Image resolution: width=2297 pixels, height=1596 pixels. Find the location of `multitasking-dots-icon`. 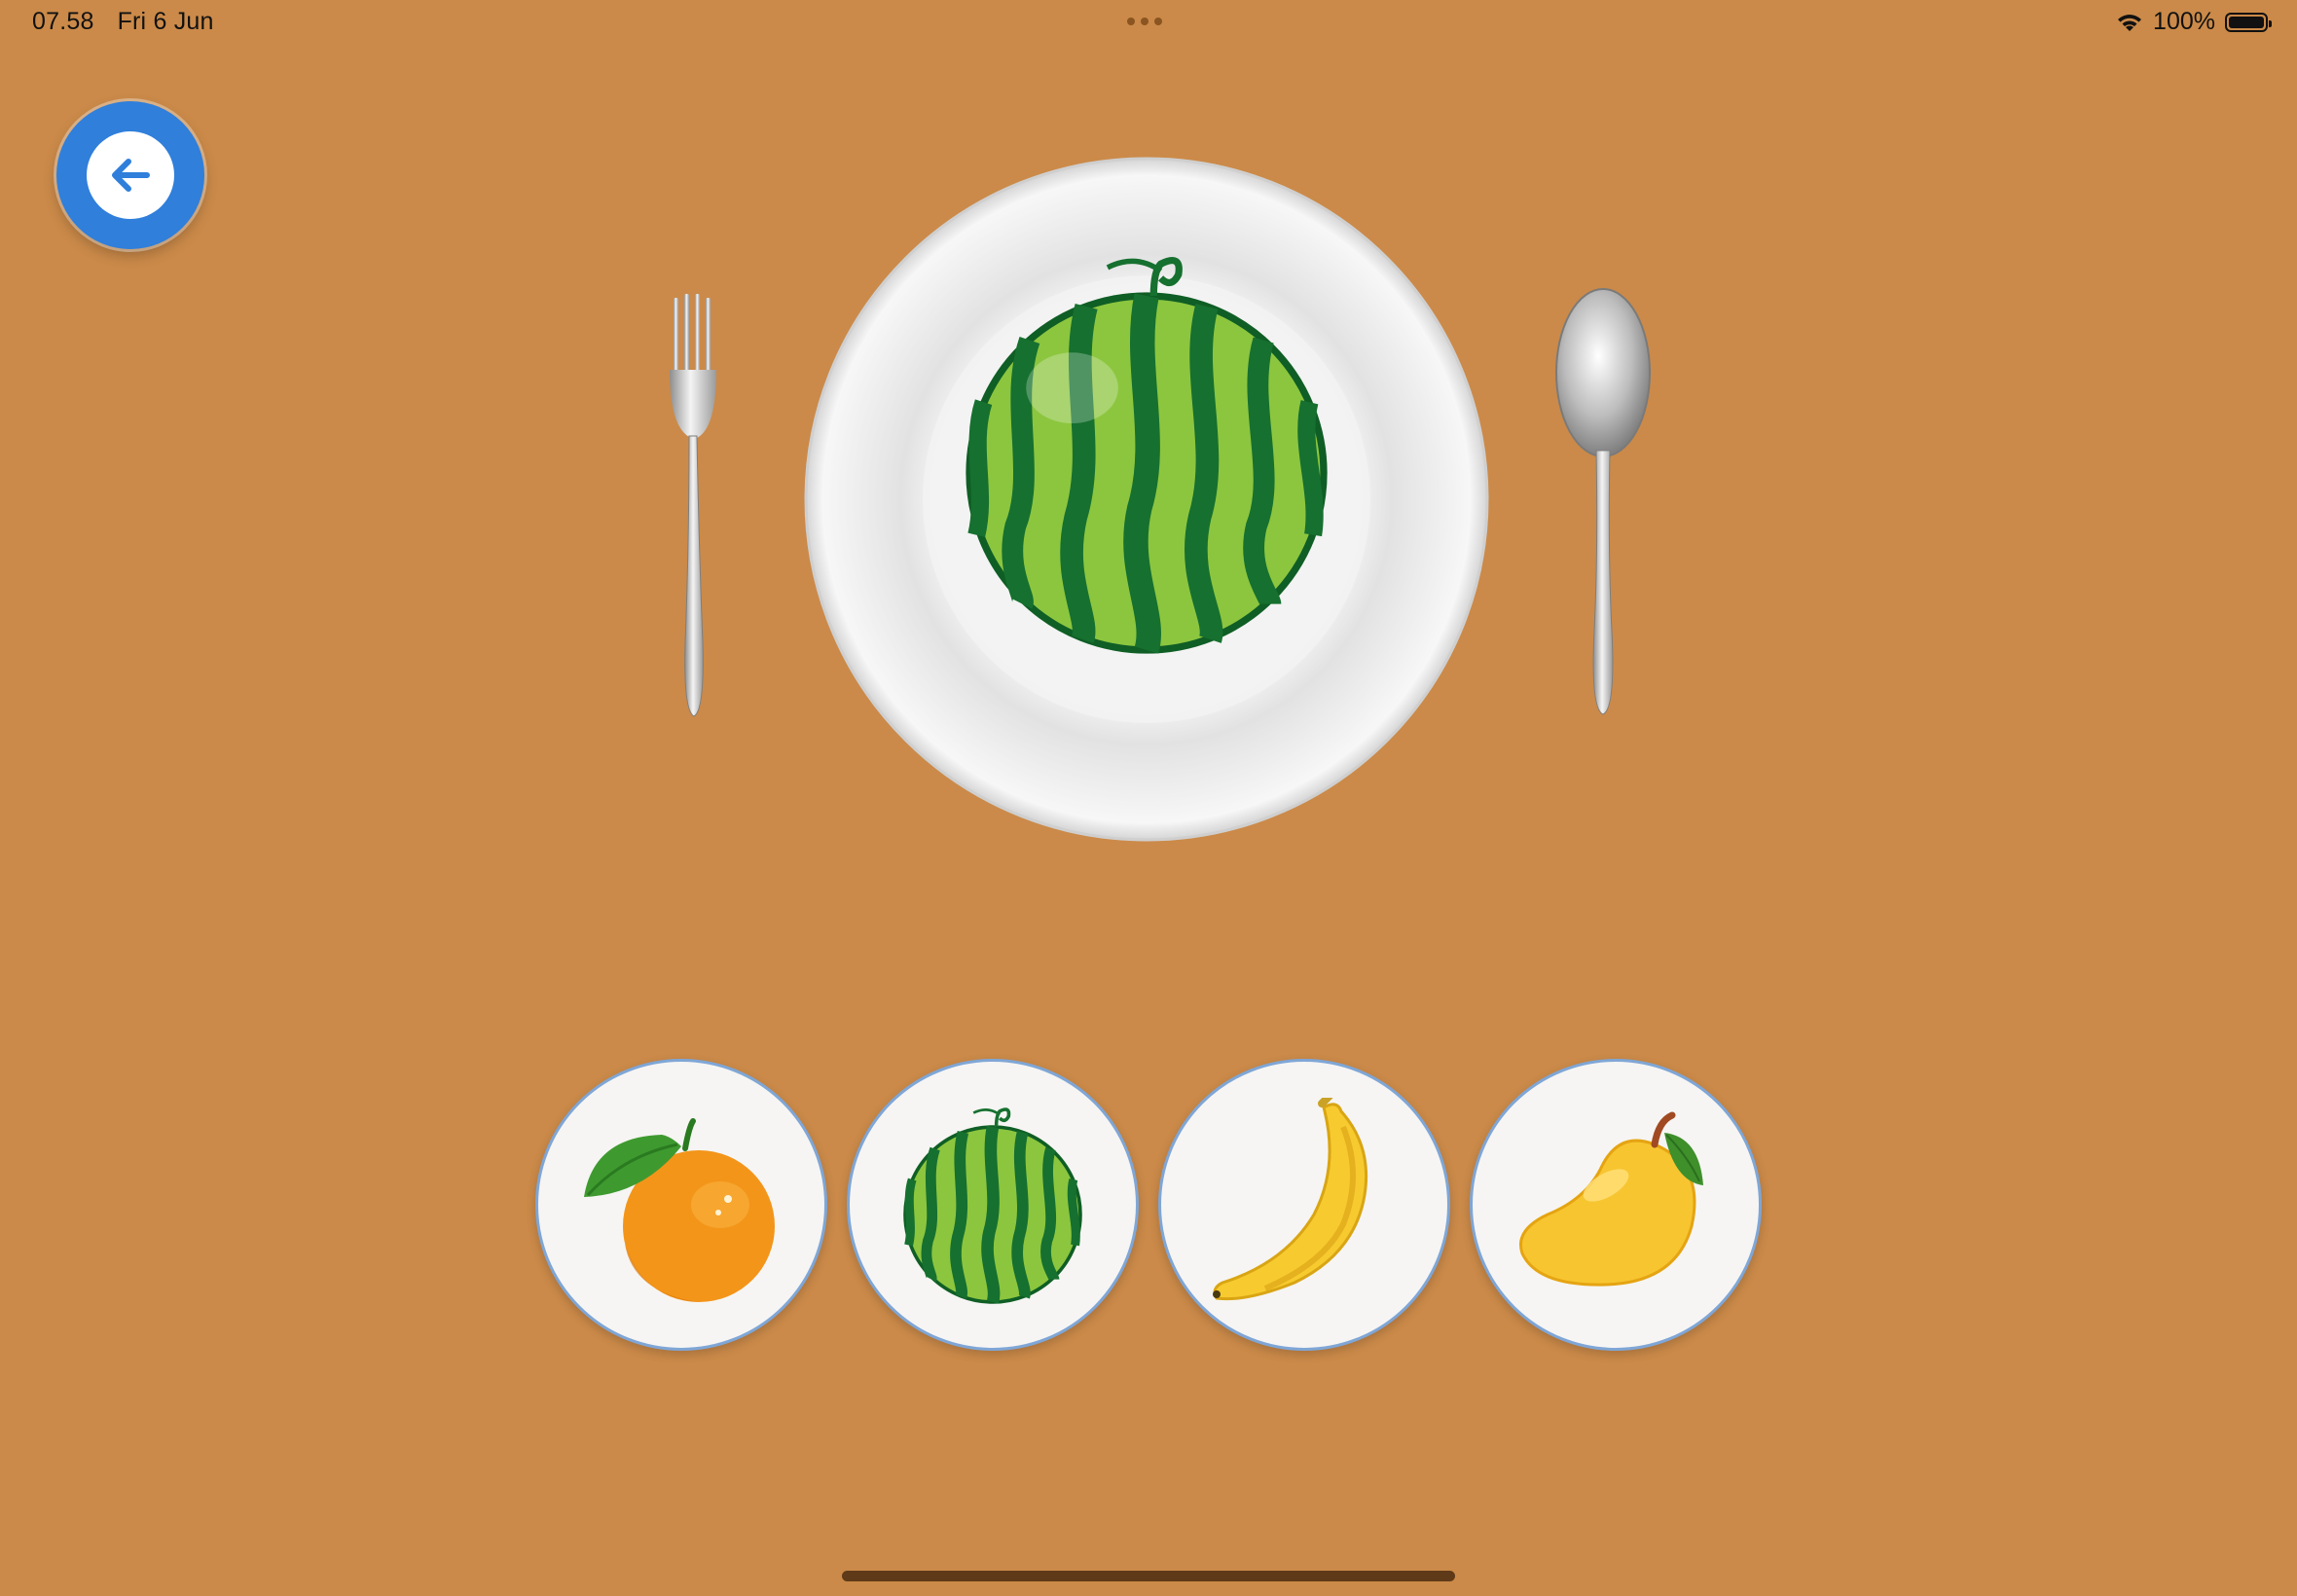

multitasking-dots-icon is located at coordinates (1144, 21).